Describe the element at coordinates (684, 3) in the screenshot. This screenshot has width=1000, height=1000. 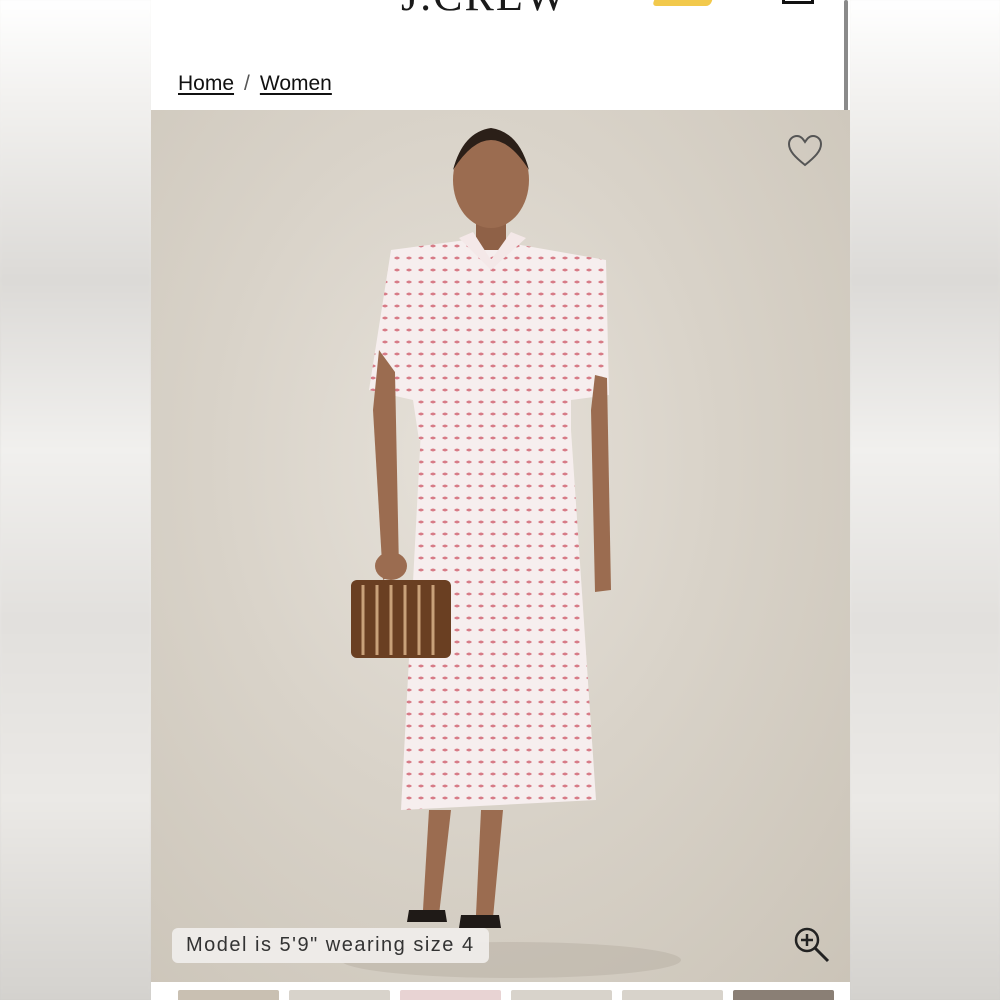
I see `promo-icon` at that location.